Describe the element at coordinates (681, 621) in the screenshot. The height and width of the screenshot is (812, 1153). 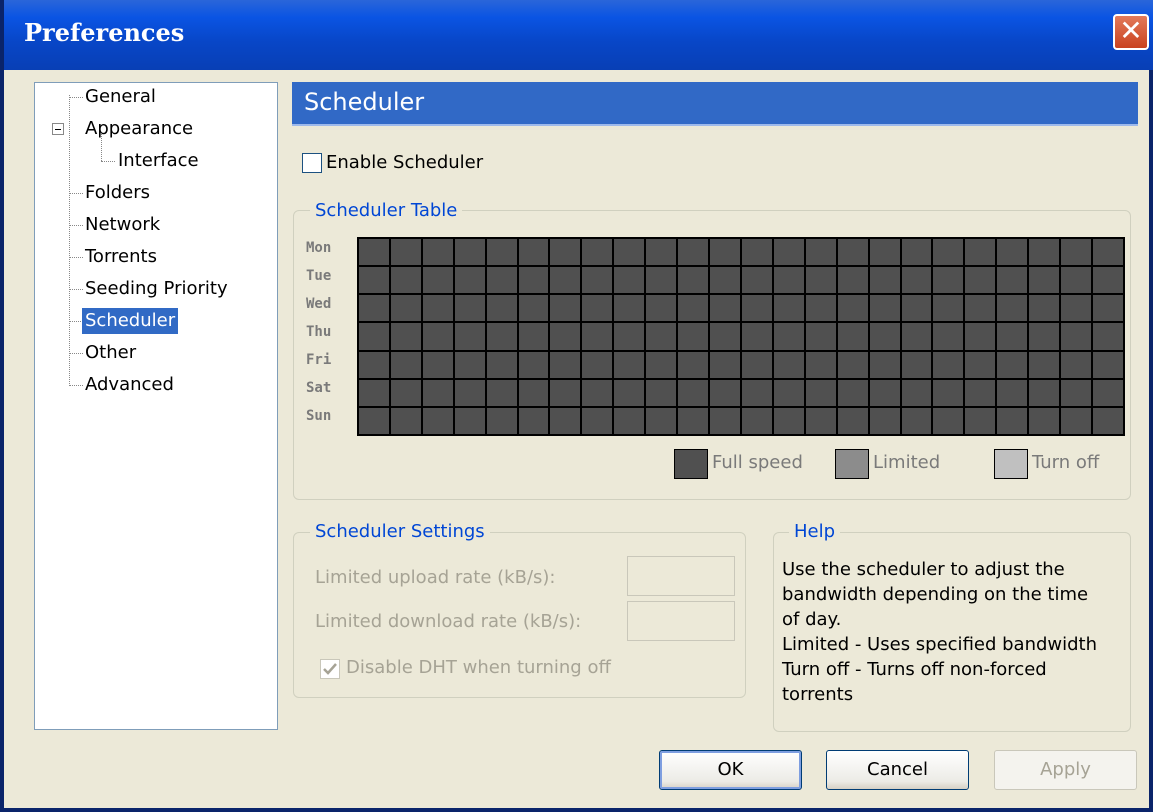
I see `download-rate-input` at that location.